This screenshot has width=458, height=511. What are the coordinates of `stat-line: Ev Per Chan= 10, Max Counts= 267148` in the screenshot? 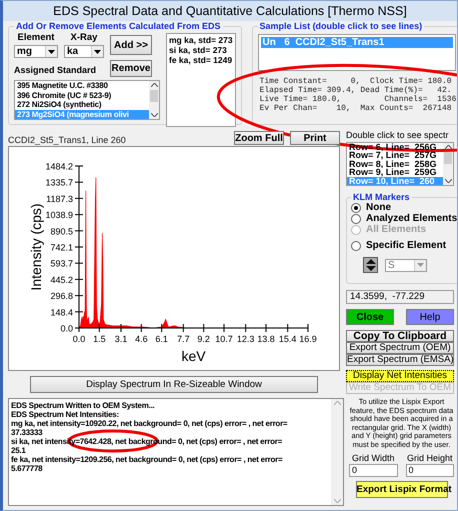 It's located at (356, 108).